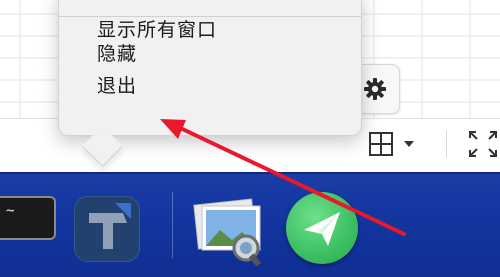  I want to click on menu-divider, so click(210, 16).